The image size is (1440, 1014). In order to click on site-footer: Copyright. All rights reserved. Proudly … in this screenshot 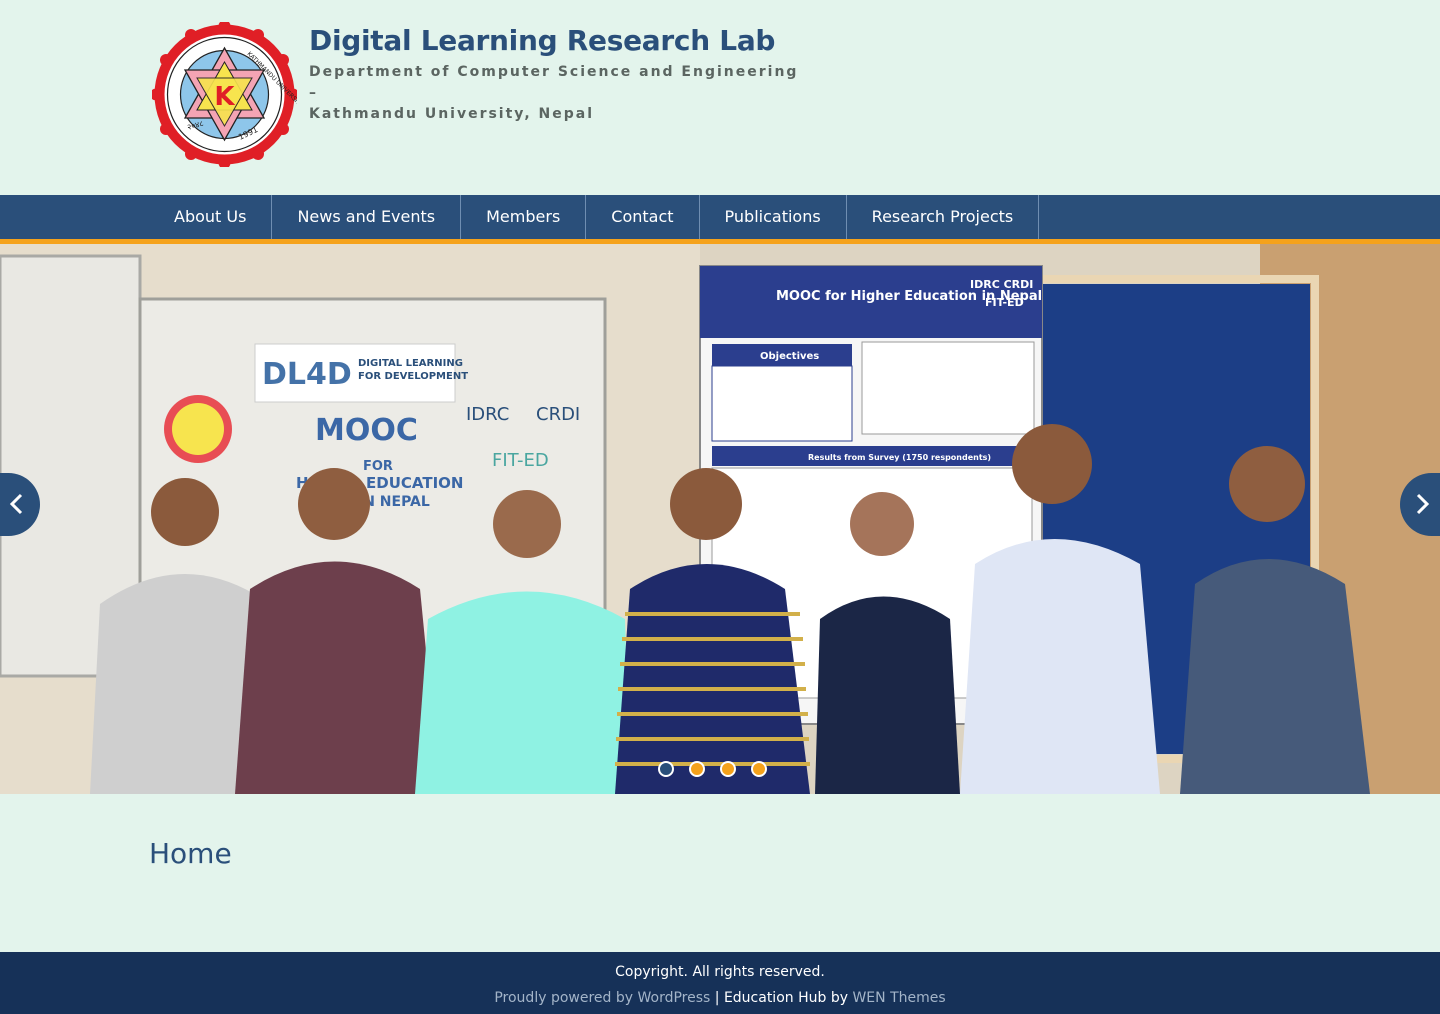, I will do `click(720, 983)`.